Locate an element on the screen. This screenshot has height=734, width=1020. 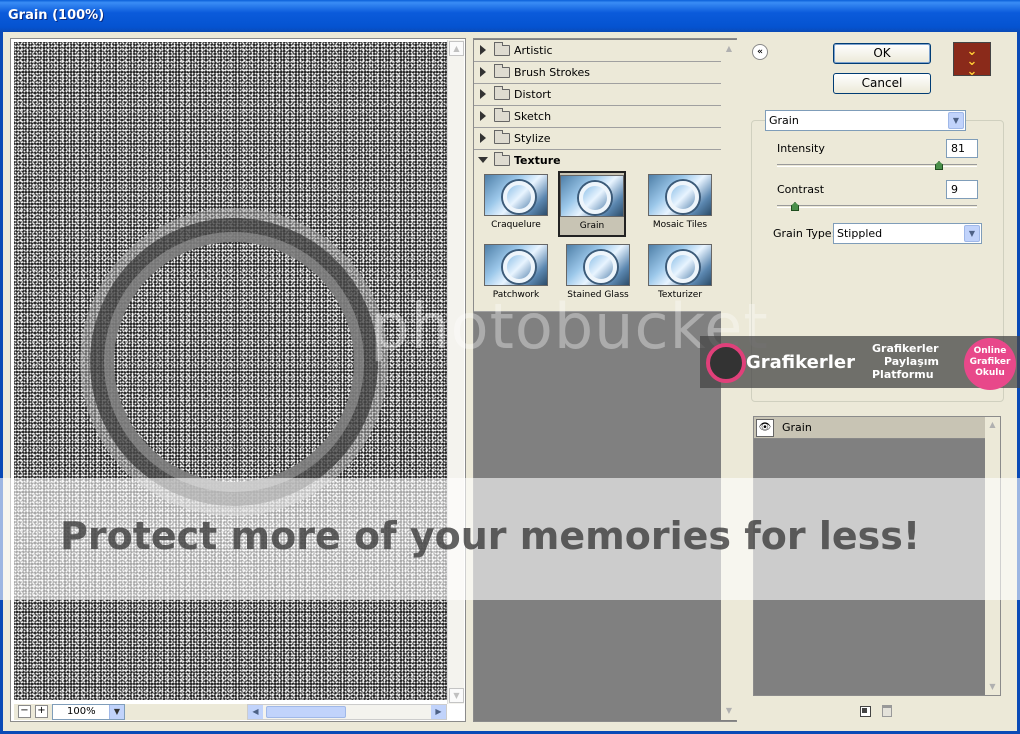
filter-thumb-stained-glass: Stained Glass is located at coordinates (598, 275).